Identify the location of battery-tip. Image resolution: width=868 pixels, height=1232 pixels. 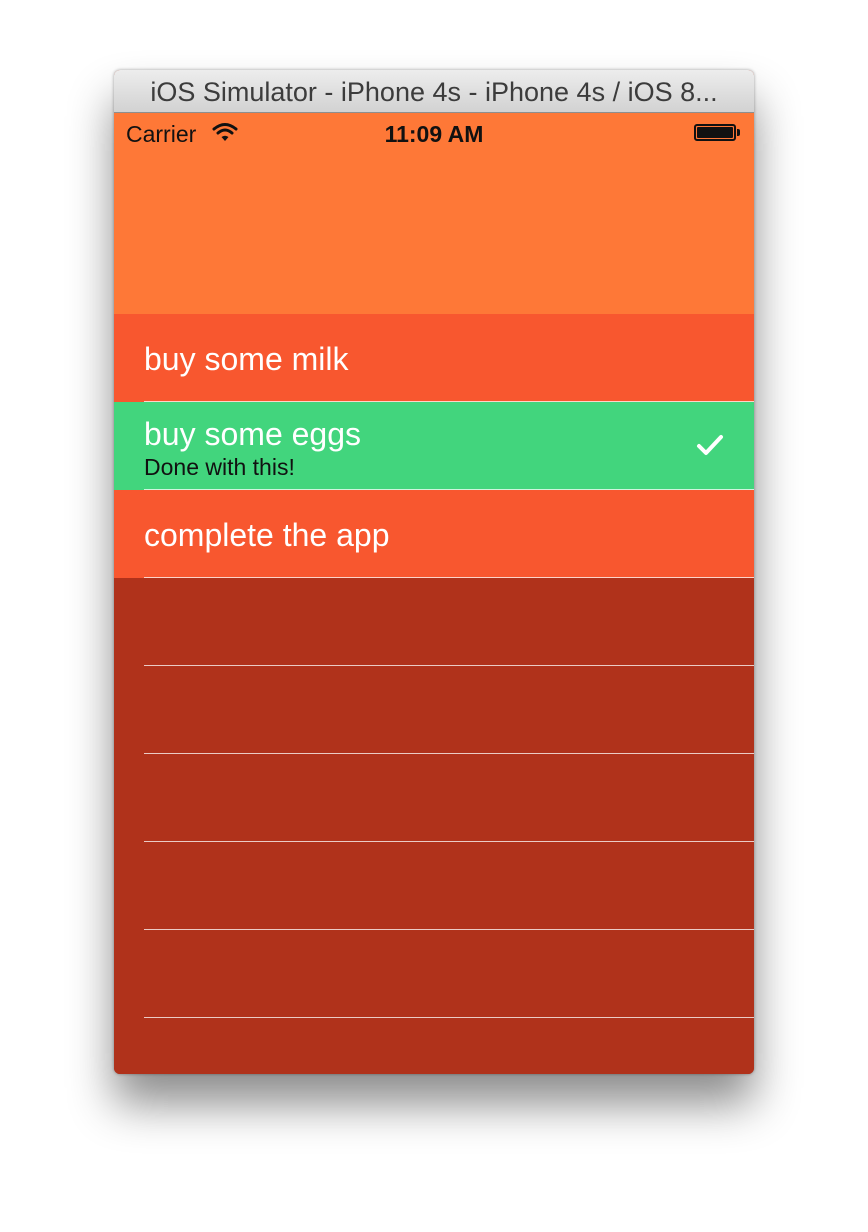
(738, 132).